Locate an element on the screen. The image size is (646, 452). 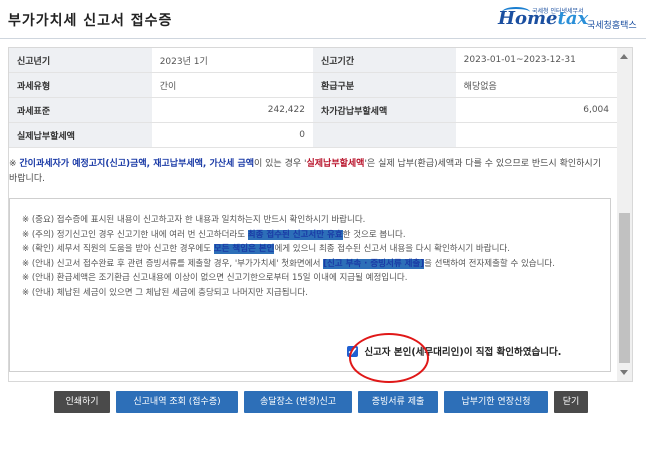
hometax-logo: 국세청 인터넷세무서 Hometax 국세청홈택스 is located at coordinates (568, 21).